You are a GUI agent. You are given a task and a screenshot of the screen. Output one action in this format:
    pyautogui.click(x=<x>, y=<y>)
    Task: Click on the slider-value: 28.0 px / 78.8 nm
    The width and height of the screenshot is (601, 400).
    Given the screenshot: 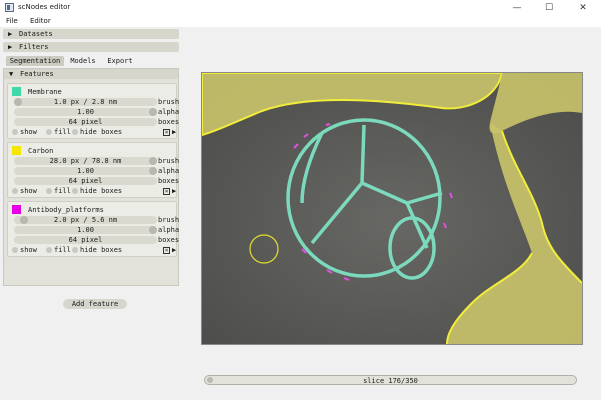 What is the action you would take?
    pyautogui.click(x=85, y=161)
    